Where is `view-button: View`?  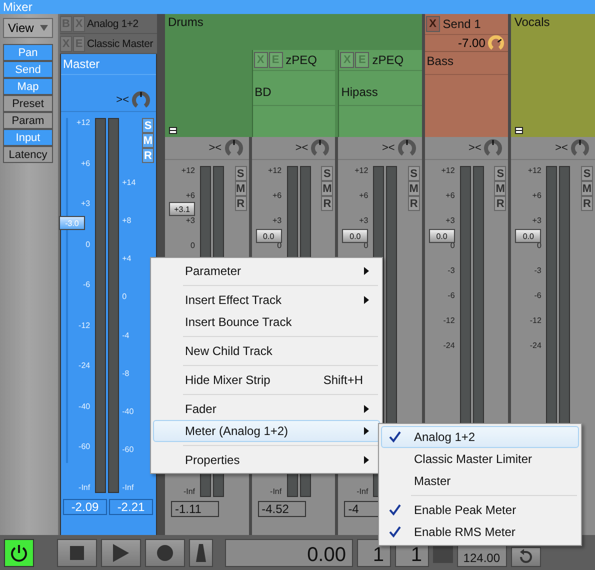
view-button: View is located at coordinates (28, 28).